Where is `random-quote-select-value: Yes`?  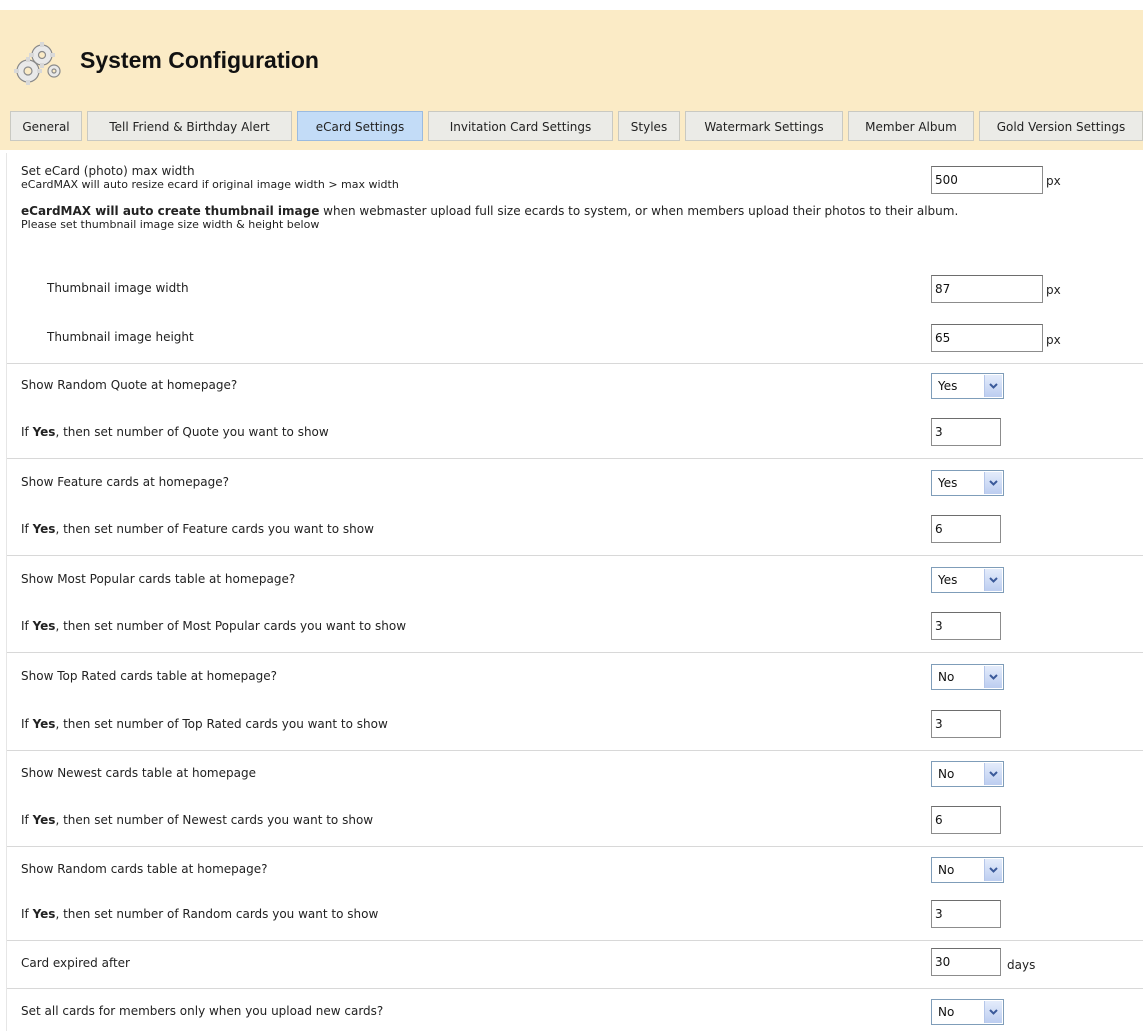
random-quote-select-value: Yes is located at coordinates (948, 386).